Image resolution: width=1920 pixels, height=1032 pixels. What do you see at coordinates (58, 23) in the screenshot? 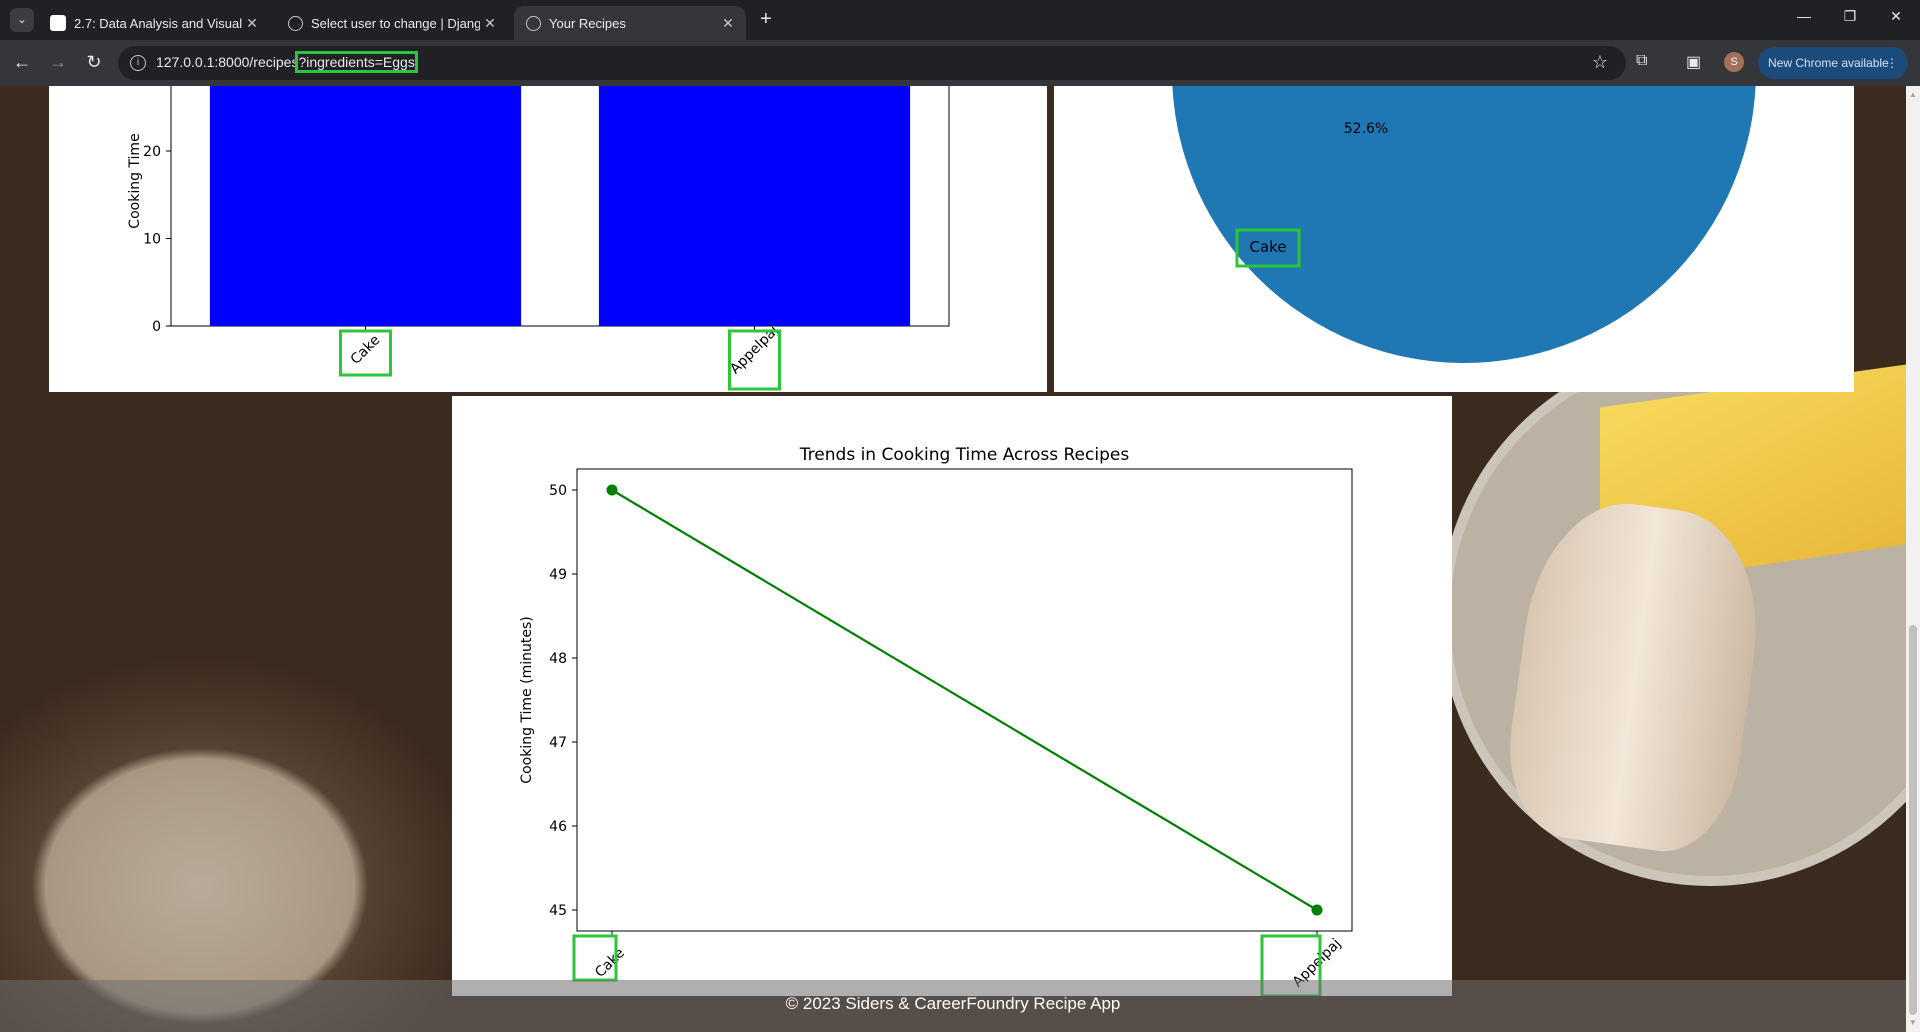
I see `cf-logo-icon` at bounding box center [58, 23].